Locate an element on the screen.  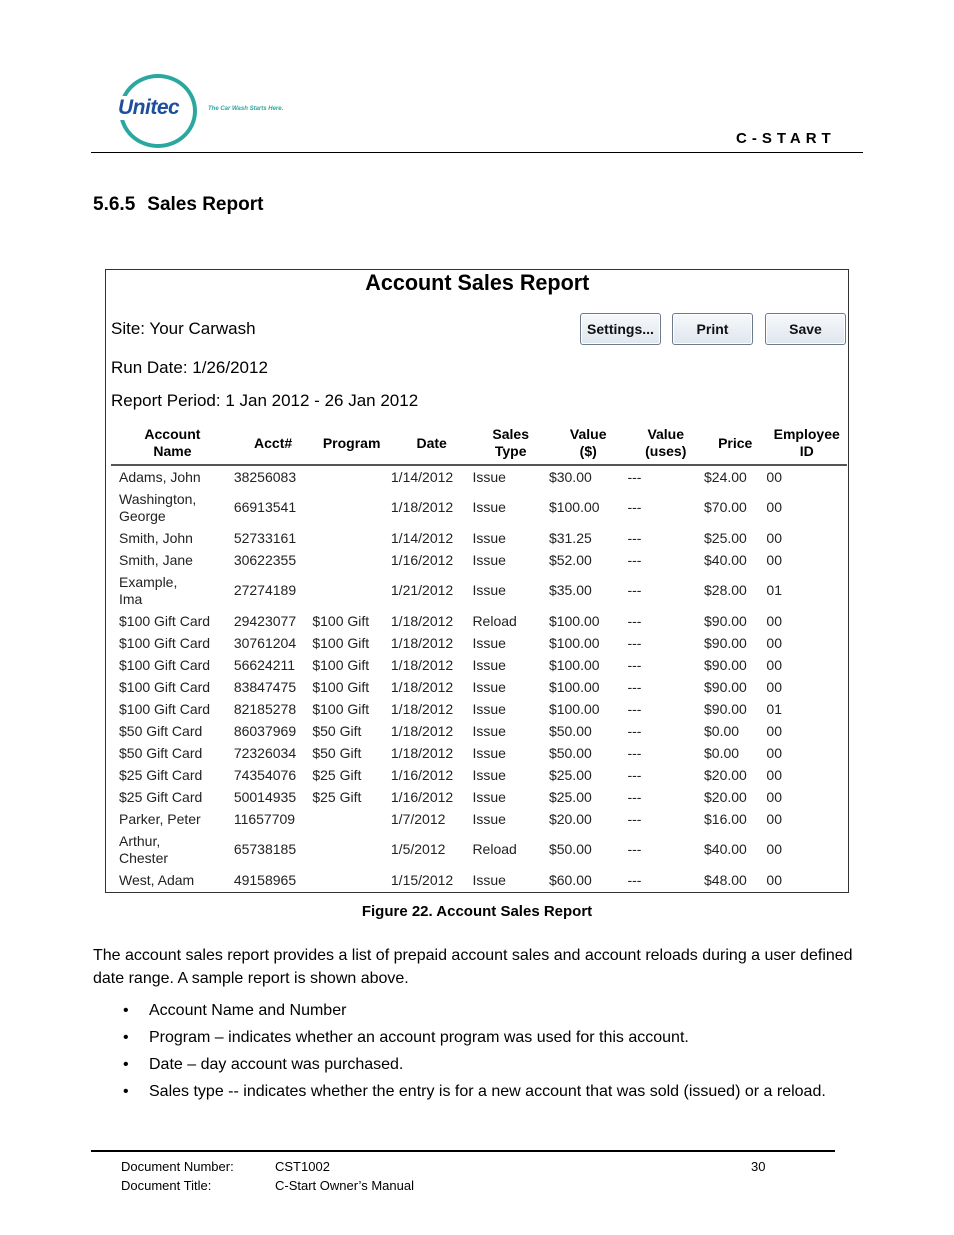
account-name: Parker, Peter is located at coordinates (160, 818).